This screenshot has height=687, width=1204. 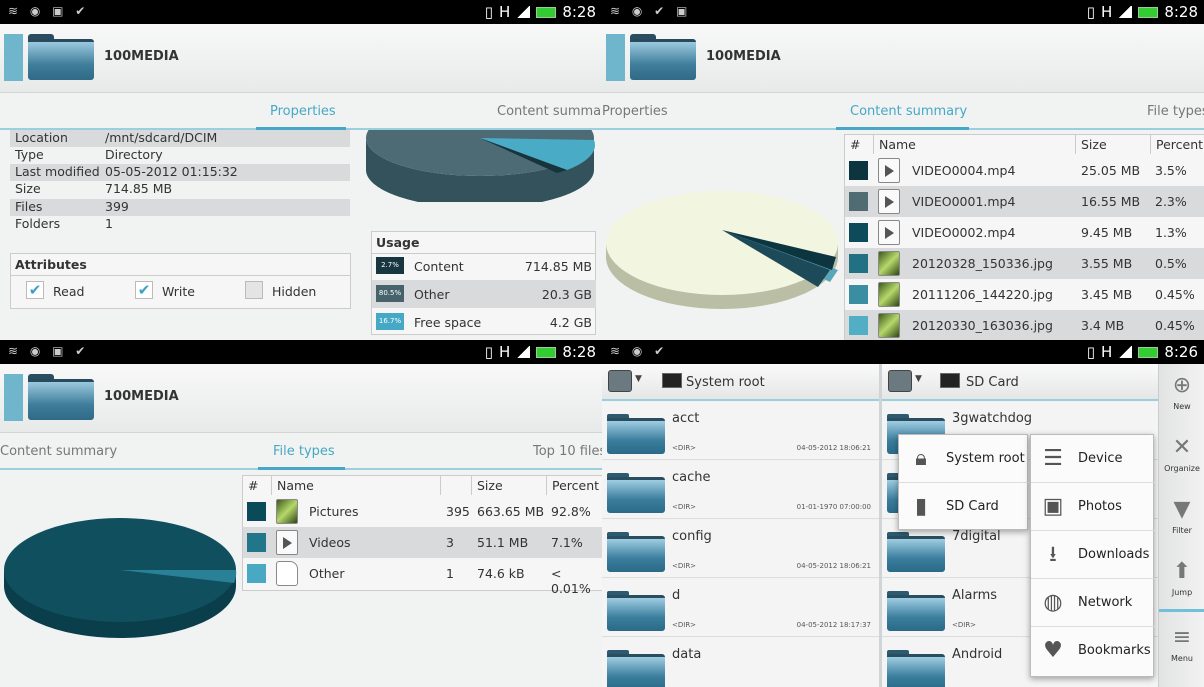 I want to click on menu-item-photos: ▣ Photos, so click(x=1093, y=507).